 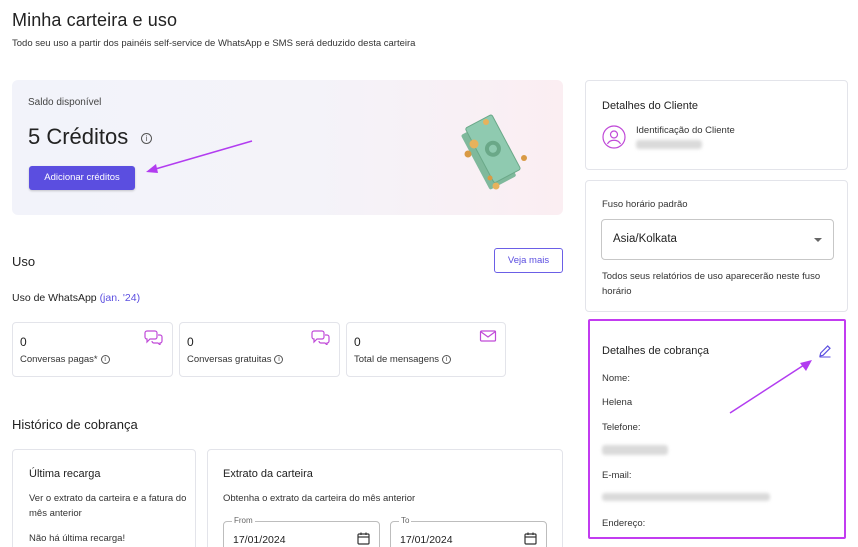 I want to click on page-title: Minha carteira e uso, so click(x=95, y=20).